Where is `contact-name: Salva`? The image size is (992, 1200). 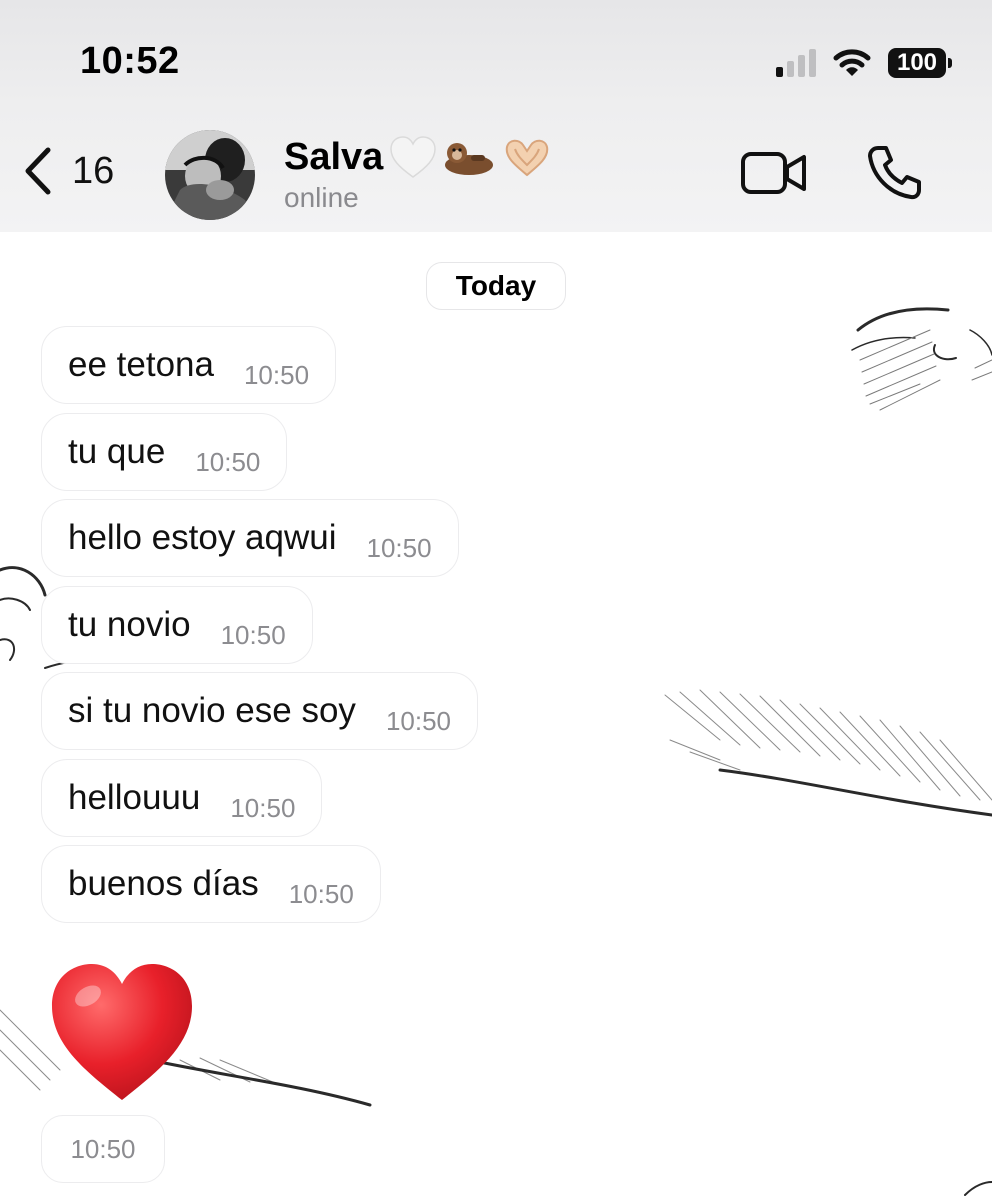 contact-name: Salva is located at coordinates (418, 157).